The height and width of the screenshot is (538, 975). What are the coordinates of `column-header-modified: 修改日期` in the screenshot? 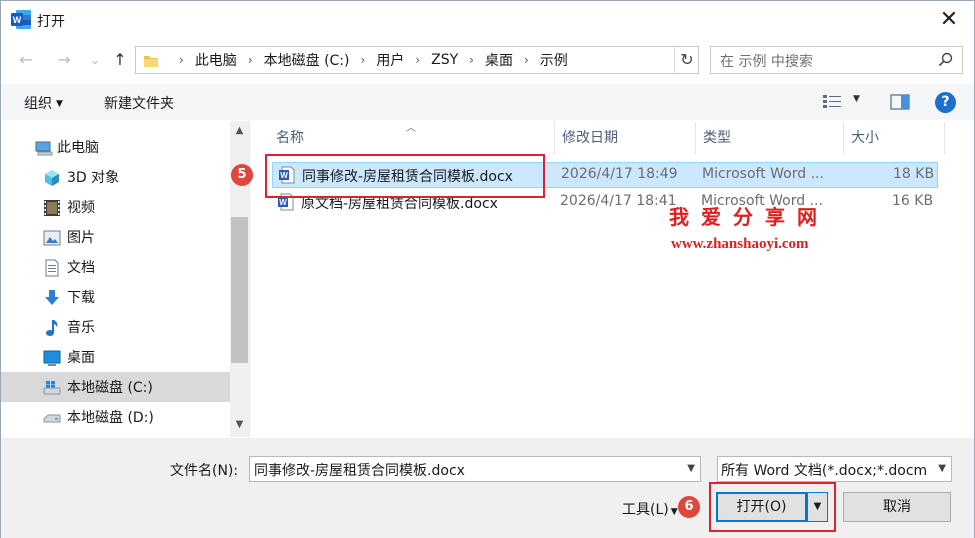 It's located at (586, 138).